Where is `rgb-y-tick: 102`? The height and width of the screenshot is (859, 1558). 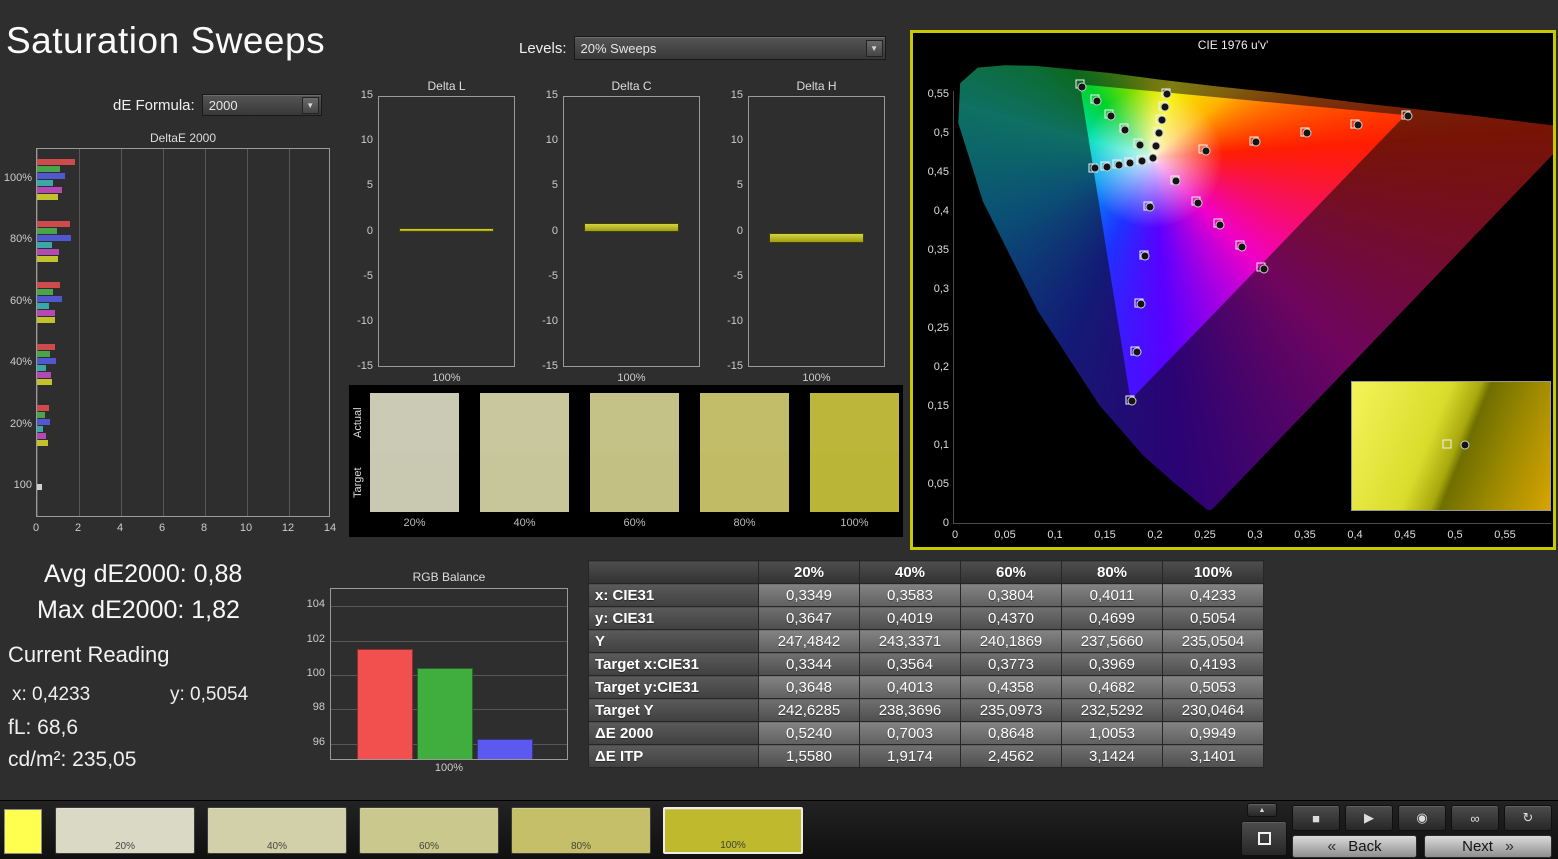 rgb-y-tick: 102 is located at coordinates (315, 638).